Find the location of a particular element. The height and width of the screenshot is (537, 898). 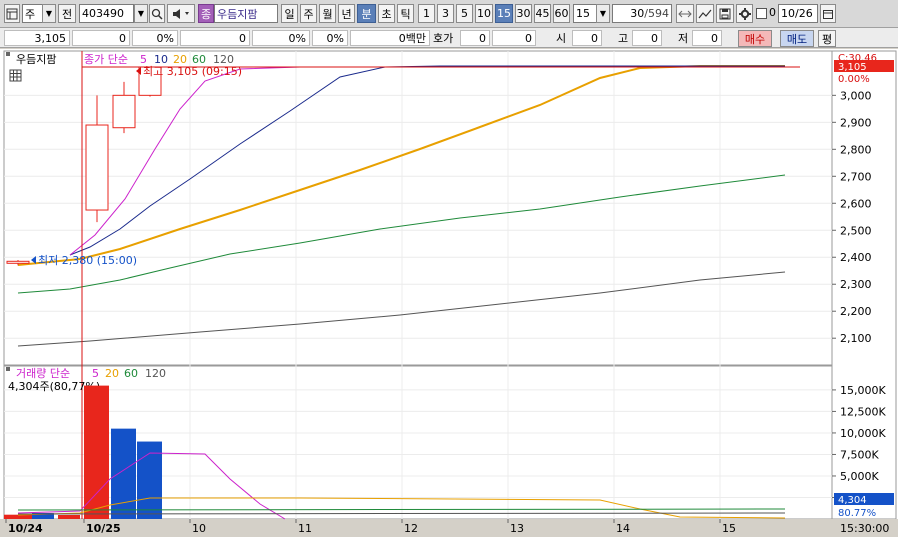

interval-15-button: 15 is located at coordinates (504, 13).